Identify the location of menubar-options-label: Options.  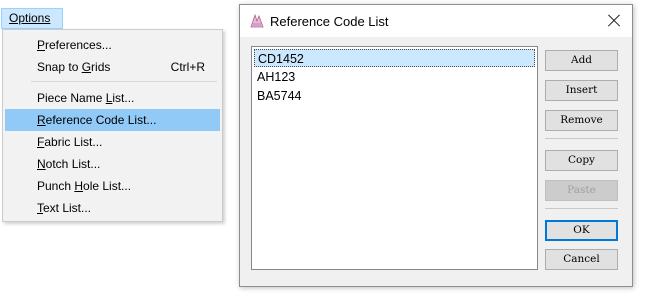
(30, 18).